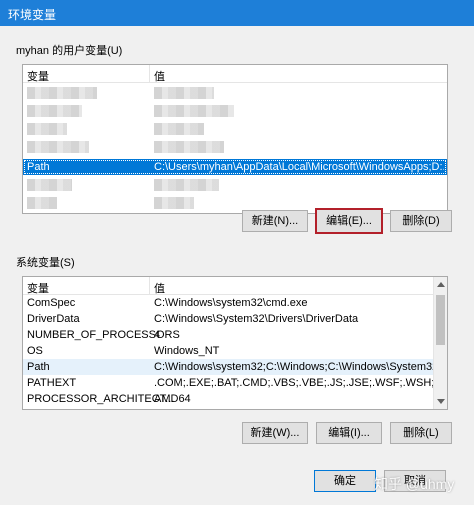 Image resolution: width=474 pixels, height=505 pixels. What do you see at coordinates (235, 335) in the screenshot?
I see `table-row: NUMBER_OF_PROCESSORS 4` at bounding box center [235, 335].